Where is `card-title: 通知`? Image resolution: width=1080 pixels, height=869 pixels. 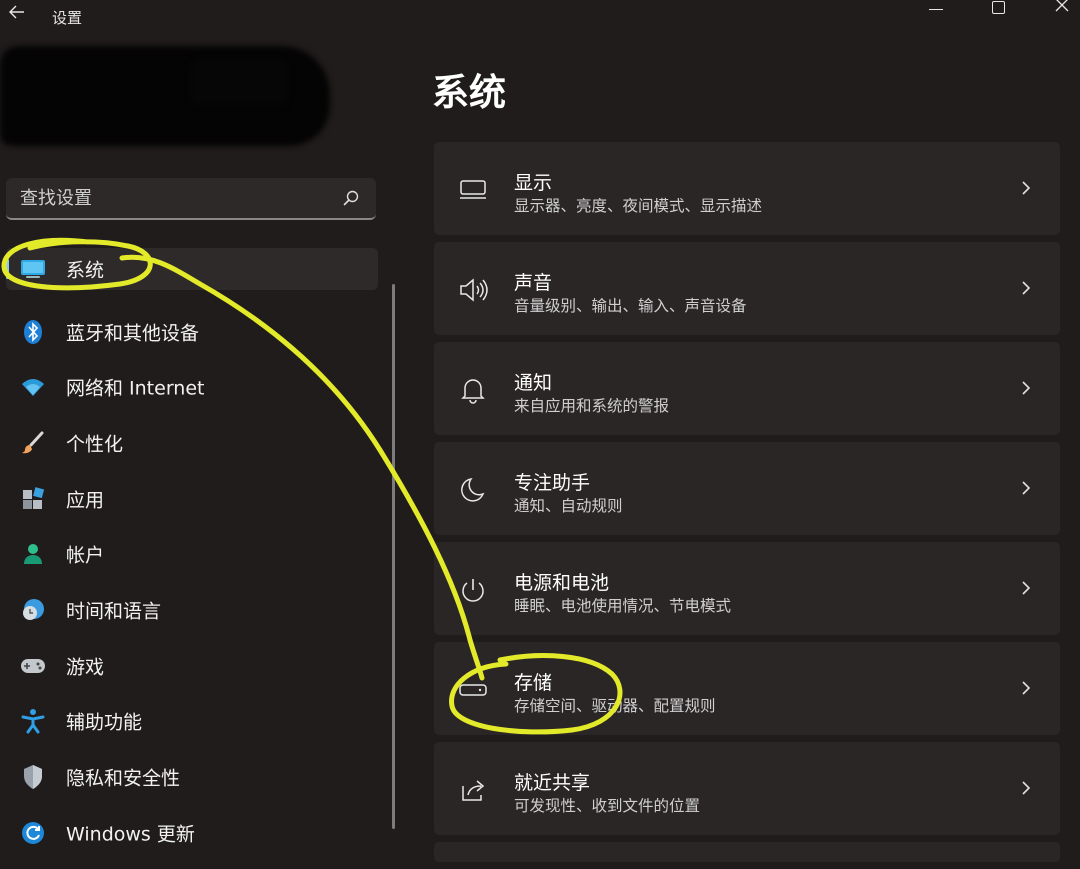 card-title: 通知 is located at coordinates (533, 383).